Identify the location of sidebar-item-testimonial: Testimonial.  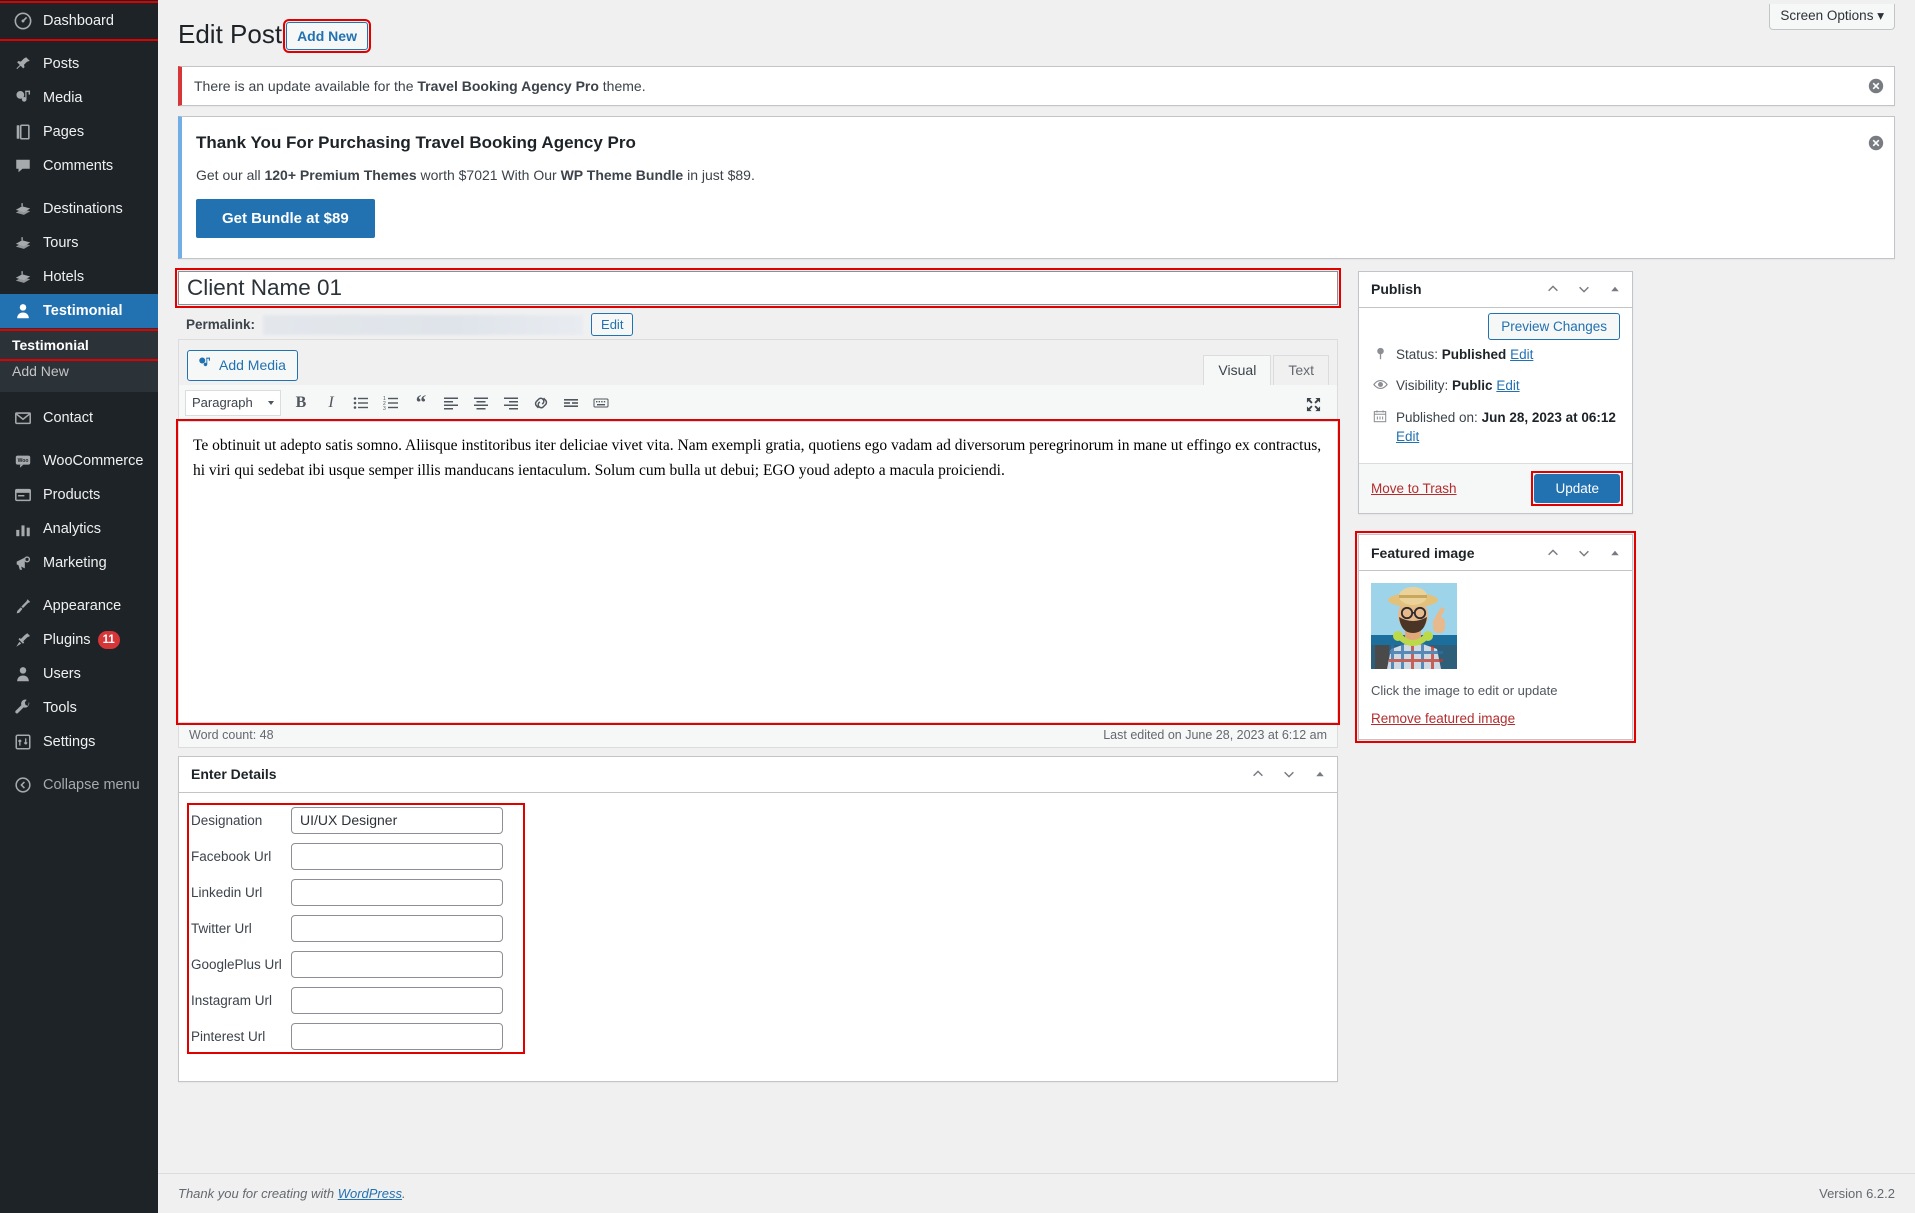
(79, 311).